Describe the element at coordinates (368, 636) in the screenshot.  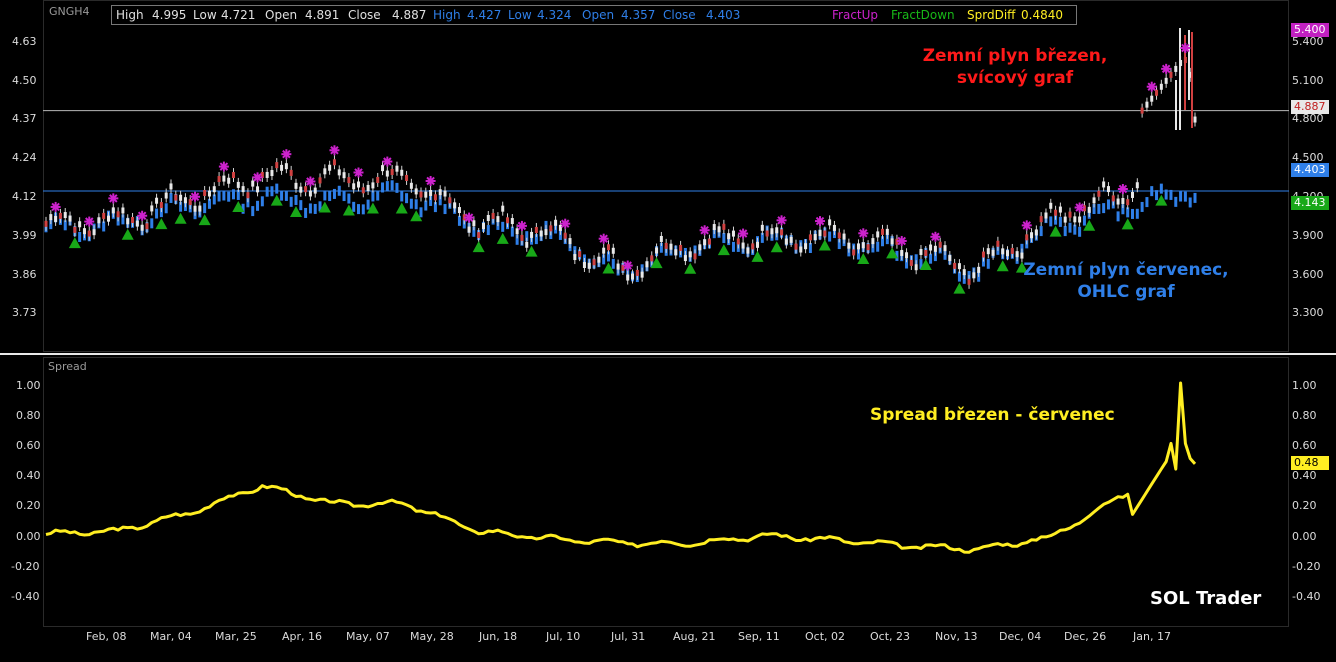
I see `date-tick: May, 07` at that location.